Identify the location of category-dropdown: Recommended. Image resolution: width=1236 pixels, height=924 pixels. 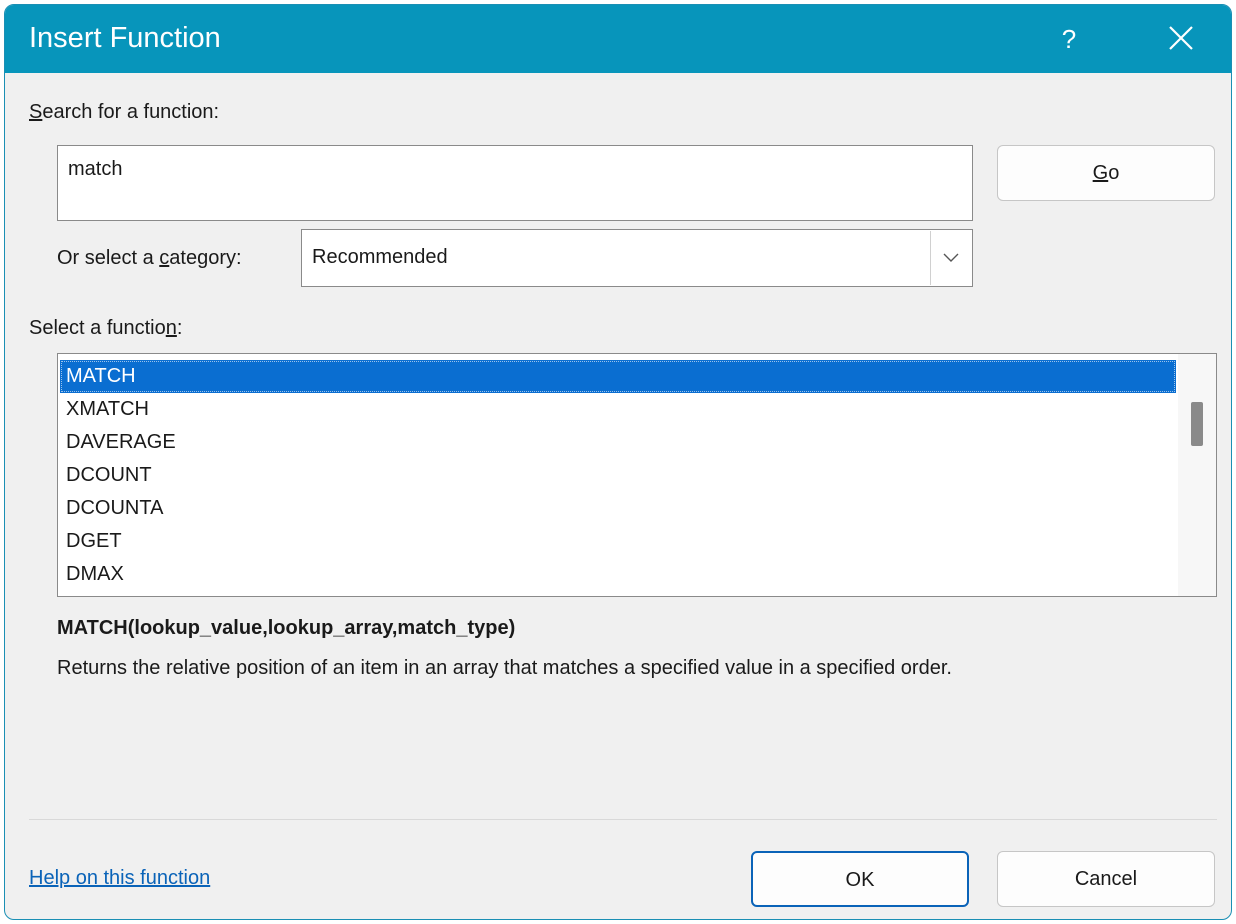
(637, 258).